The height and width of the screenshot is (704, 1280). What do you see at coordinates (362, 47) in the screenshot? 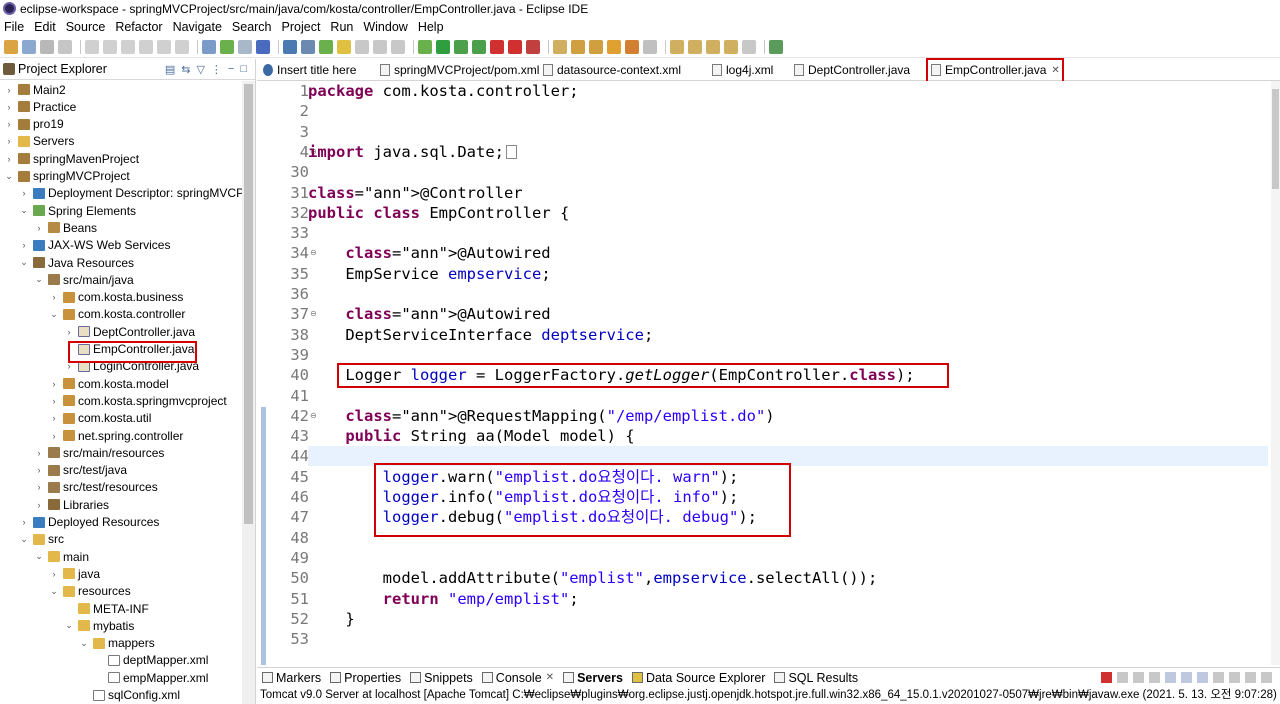
I see `block-selection-icon` at bounding box center [362, 47].